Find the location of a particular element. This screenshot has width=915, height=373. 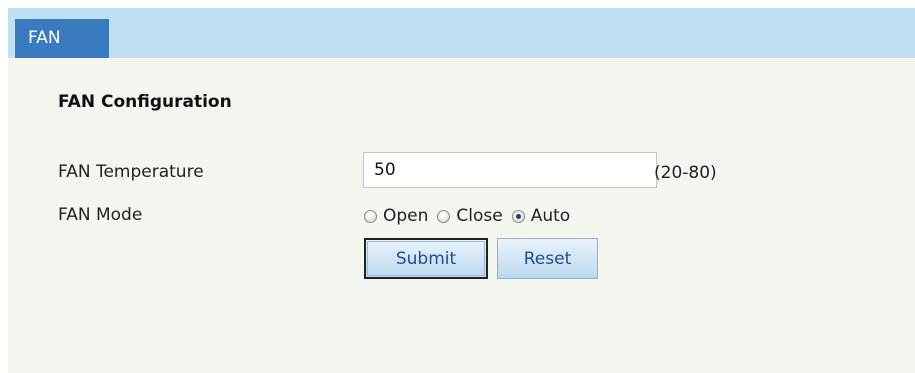

radio-open-label: Open is located at coordinates (406, 216).